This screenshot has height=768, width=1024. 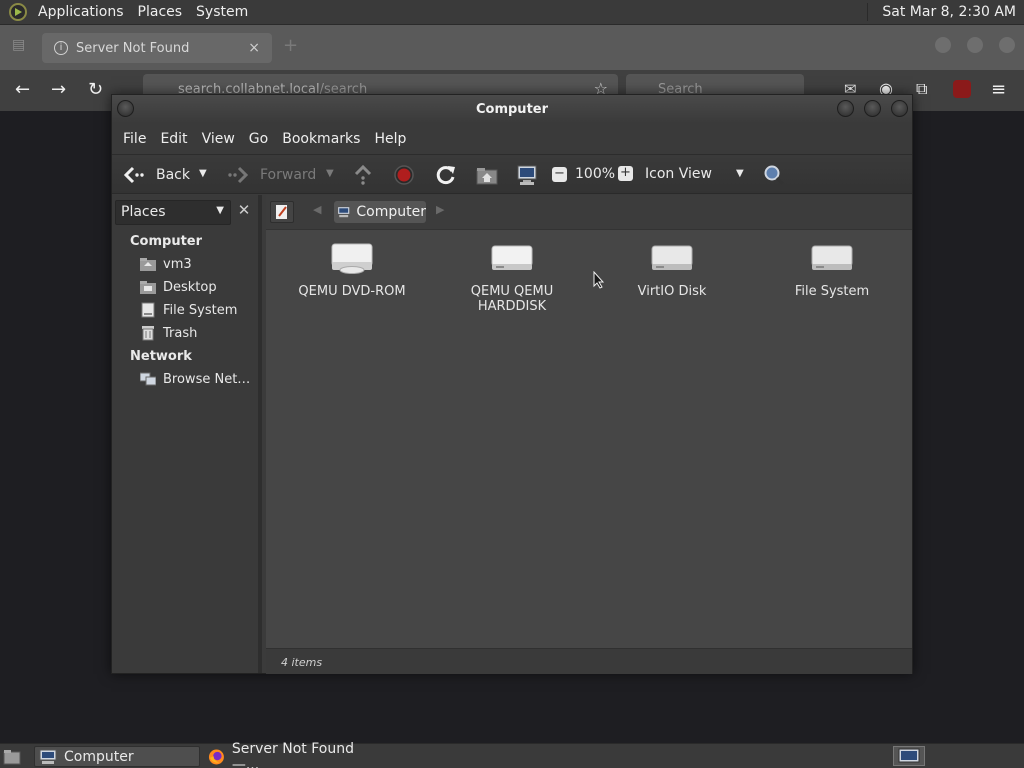 What do you see at coordinates (998, 89) in the screenshot?
I see `hamburger-menu-icon: ≡` at bounding box center [998, 89].